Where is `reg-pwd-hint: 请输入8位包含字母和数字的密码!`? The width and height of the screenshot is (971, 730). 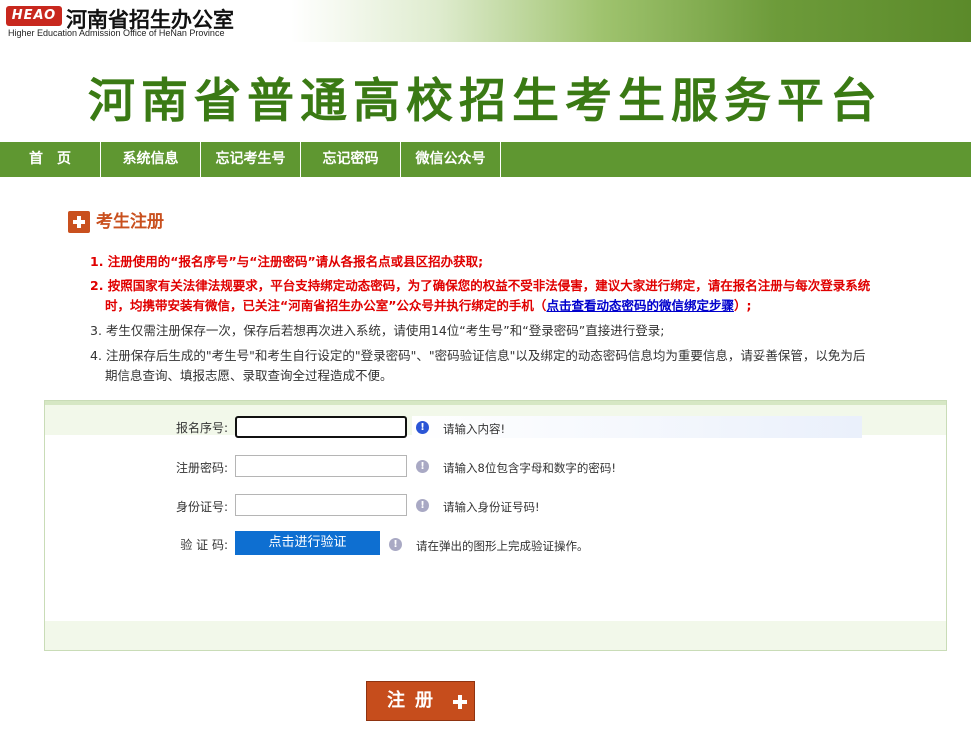 reg-pwd-hint: 请输入8位包含字母和数字的密码! is located at coordinates (529, 468).